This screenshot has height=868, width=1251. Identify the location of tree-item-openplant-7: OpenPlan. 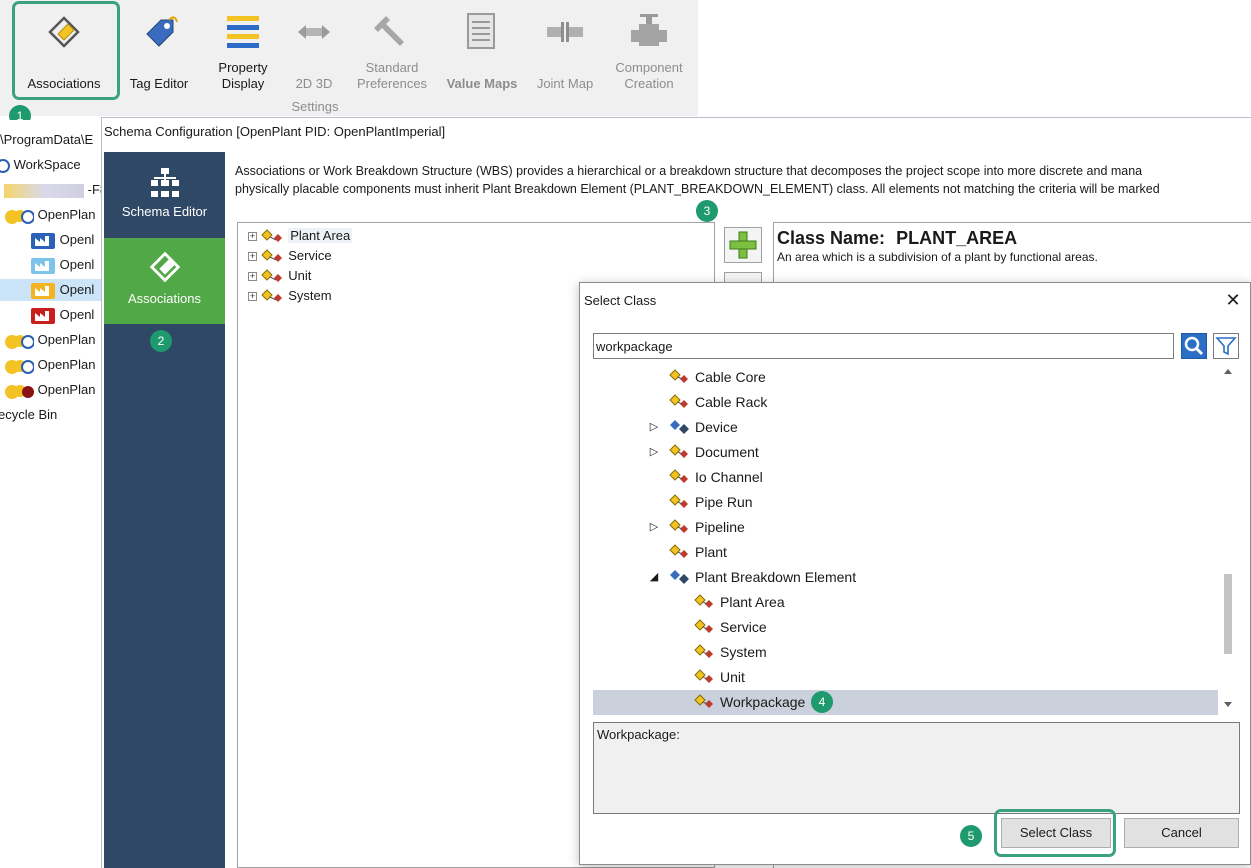
(49, 390).